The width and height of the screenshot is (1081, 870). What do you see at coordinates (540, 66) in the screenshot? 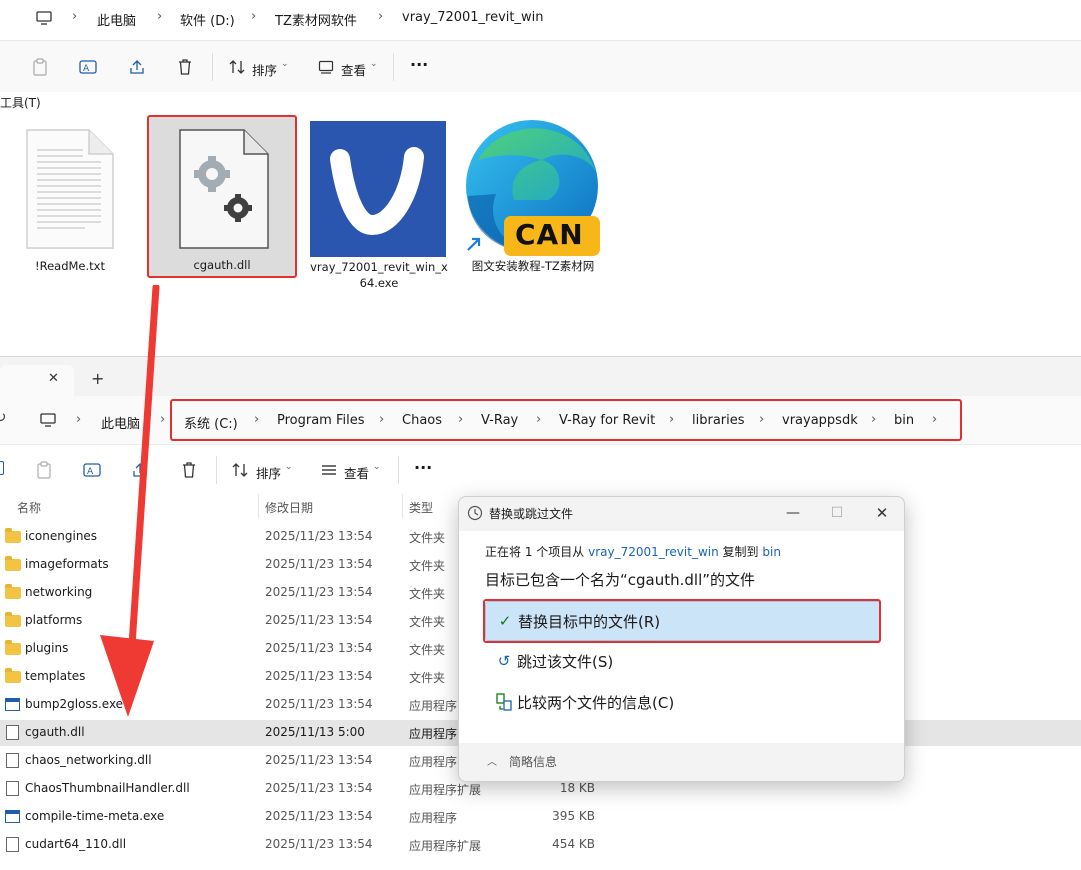
I see `top-command-bar: A 排序 ⌄ 查看 ⌄ ···` at bounding box center [540, 66].